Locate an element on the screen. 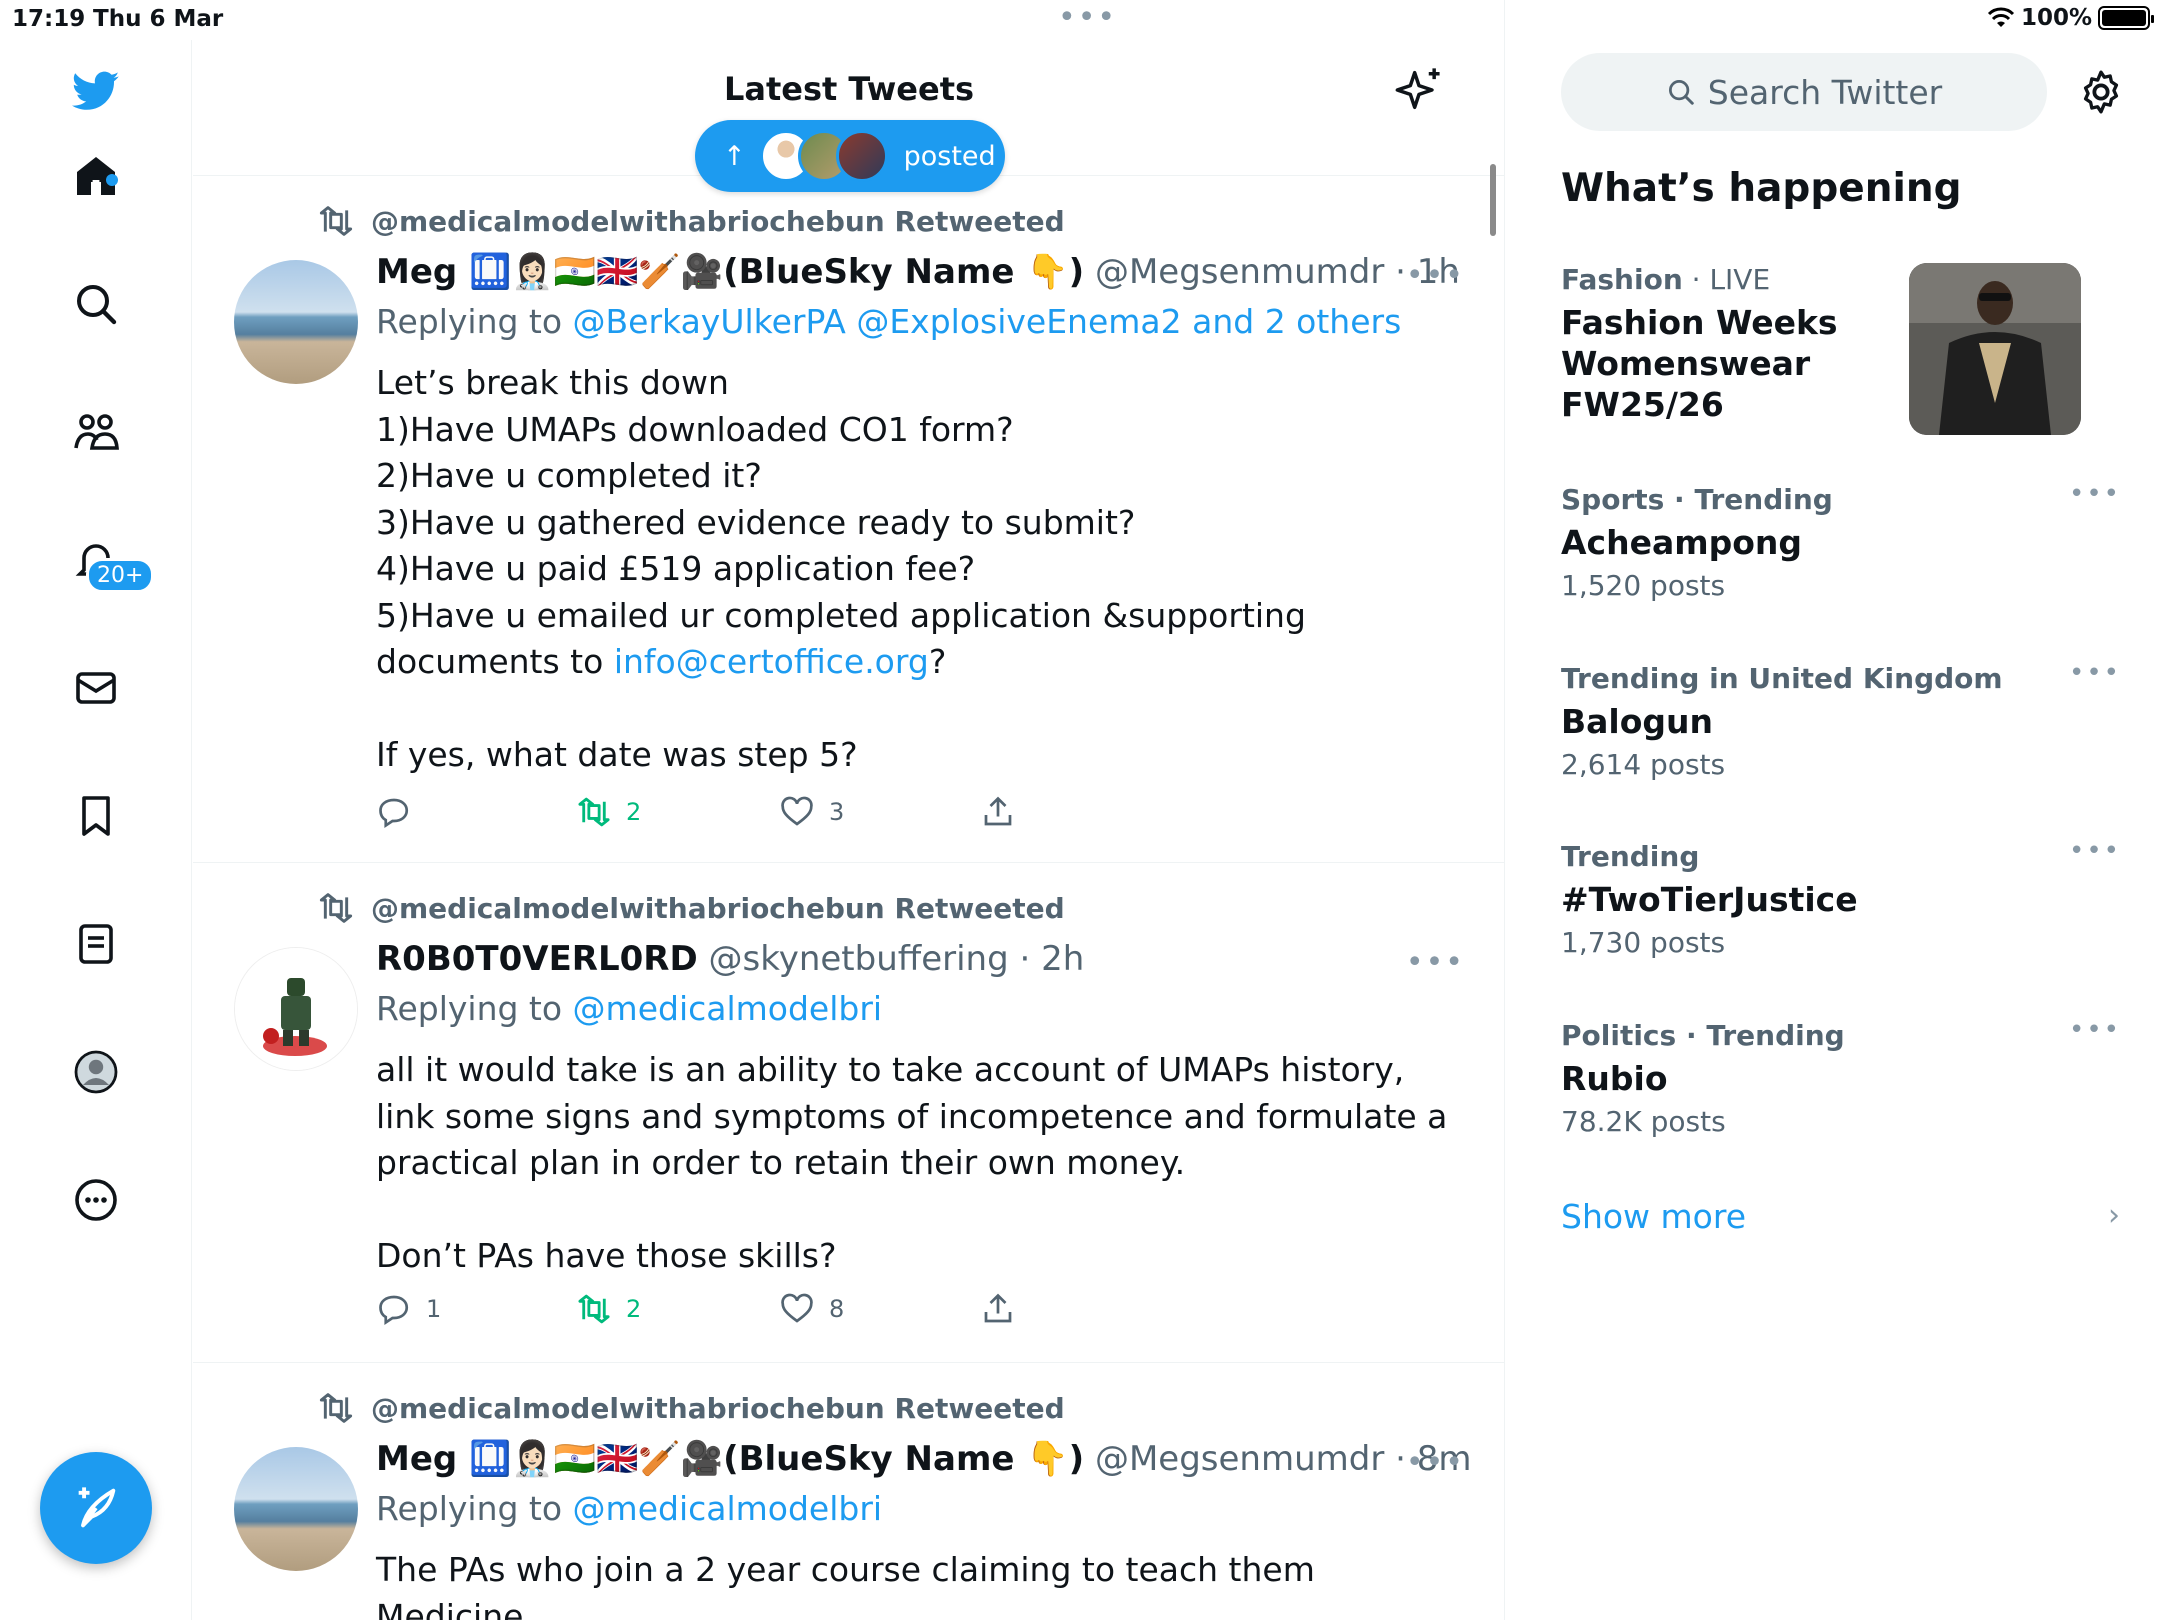  status-time: 17:19 is located at coordinates (49, 19).